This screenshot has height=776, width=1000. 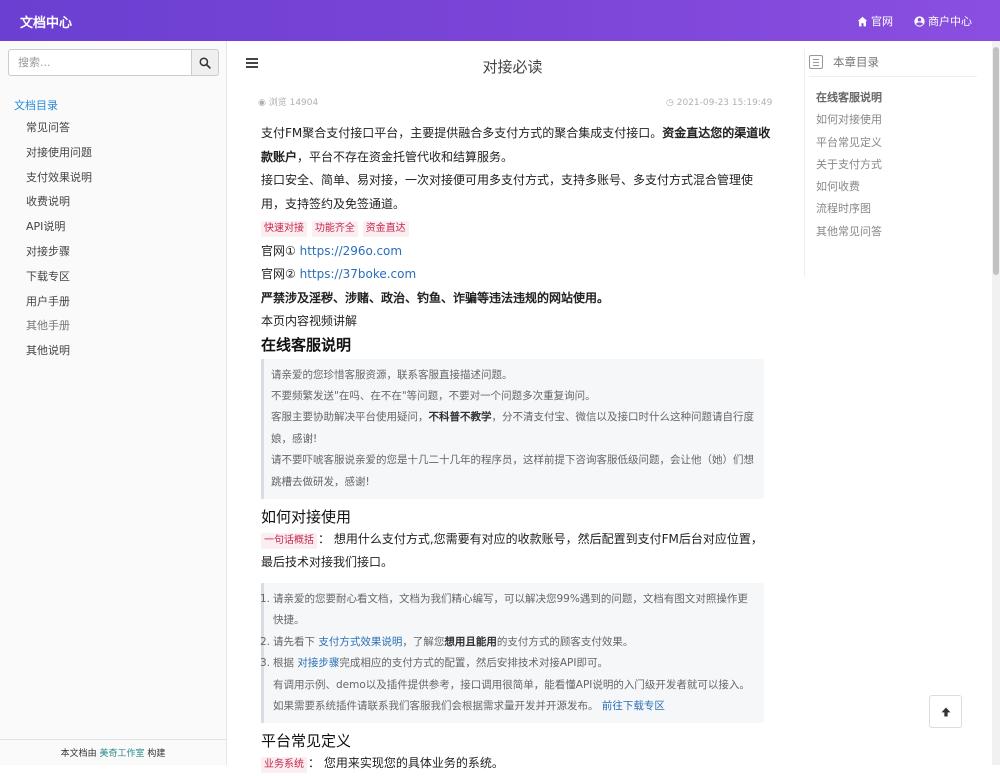 What do you see at coordinates (516, 275) in the screenshot?
I see `official-site-2: 官网② https://37boke.com` at bounding box center [516, 275].